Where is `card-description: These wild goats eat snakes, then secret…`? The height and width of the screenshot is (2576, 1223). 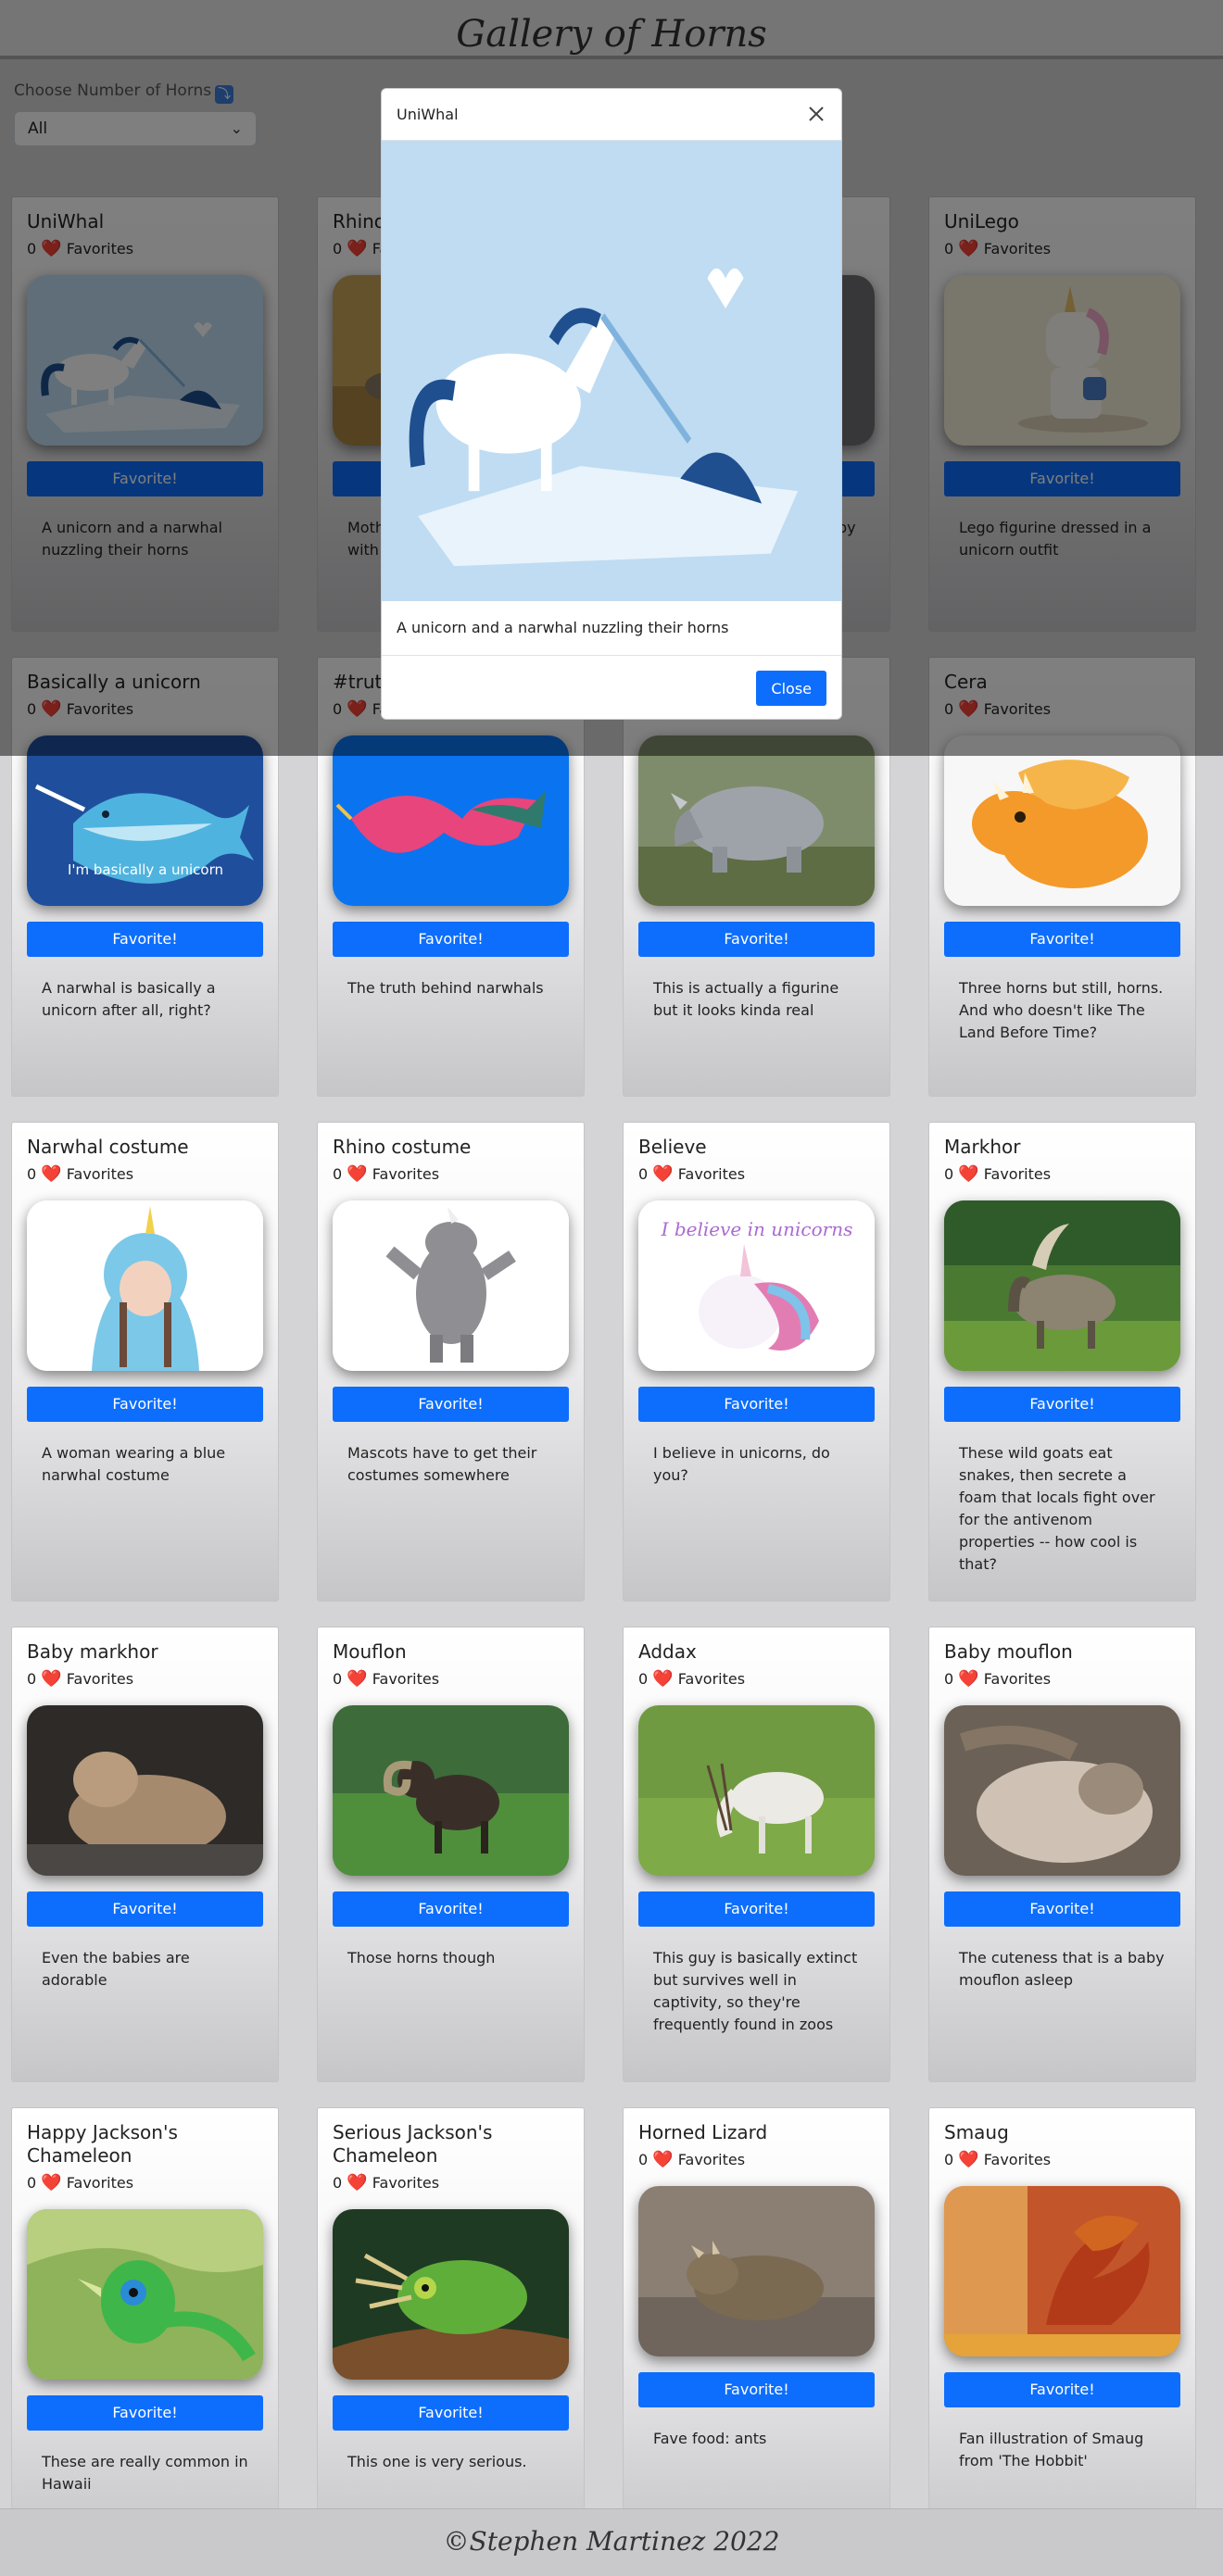 card-description: These wild goats eat snakes, then secret… is located at coordinates (1057, 1508).